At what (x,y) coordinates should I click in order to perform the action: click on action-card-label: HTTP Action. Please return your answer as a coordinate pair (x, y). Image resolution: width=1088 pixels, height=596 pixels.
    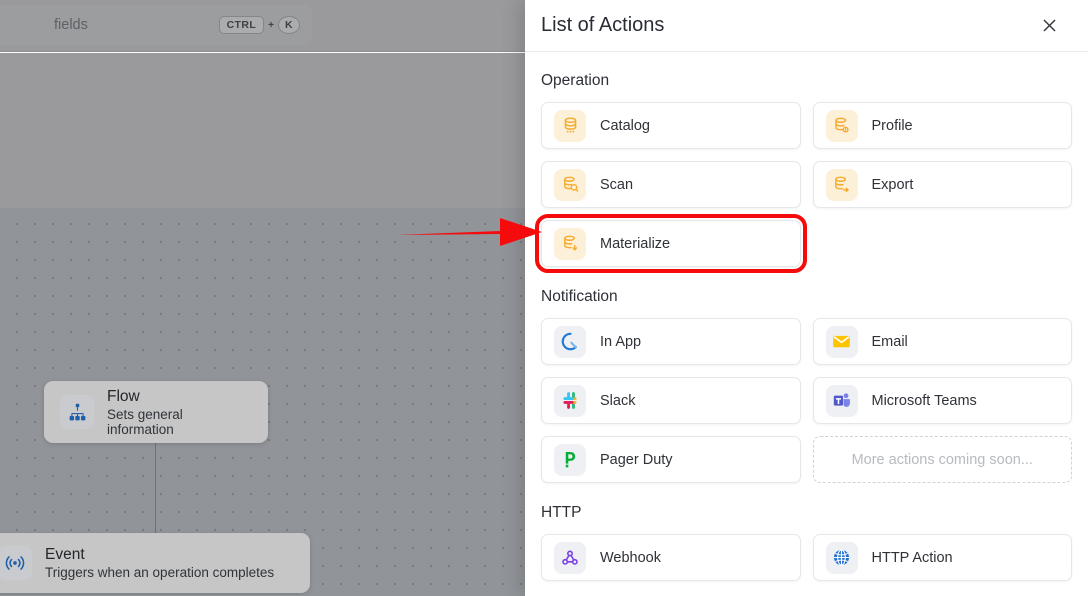
    Looking at the image, I should click on (912, 557).